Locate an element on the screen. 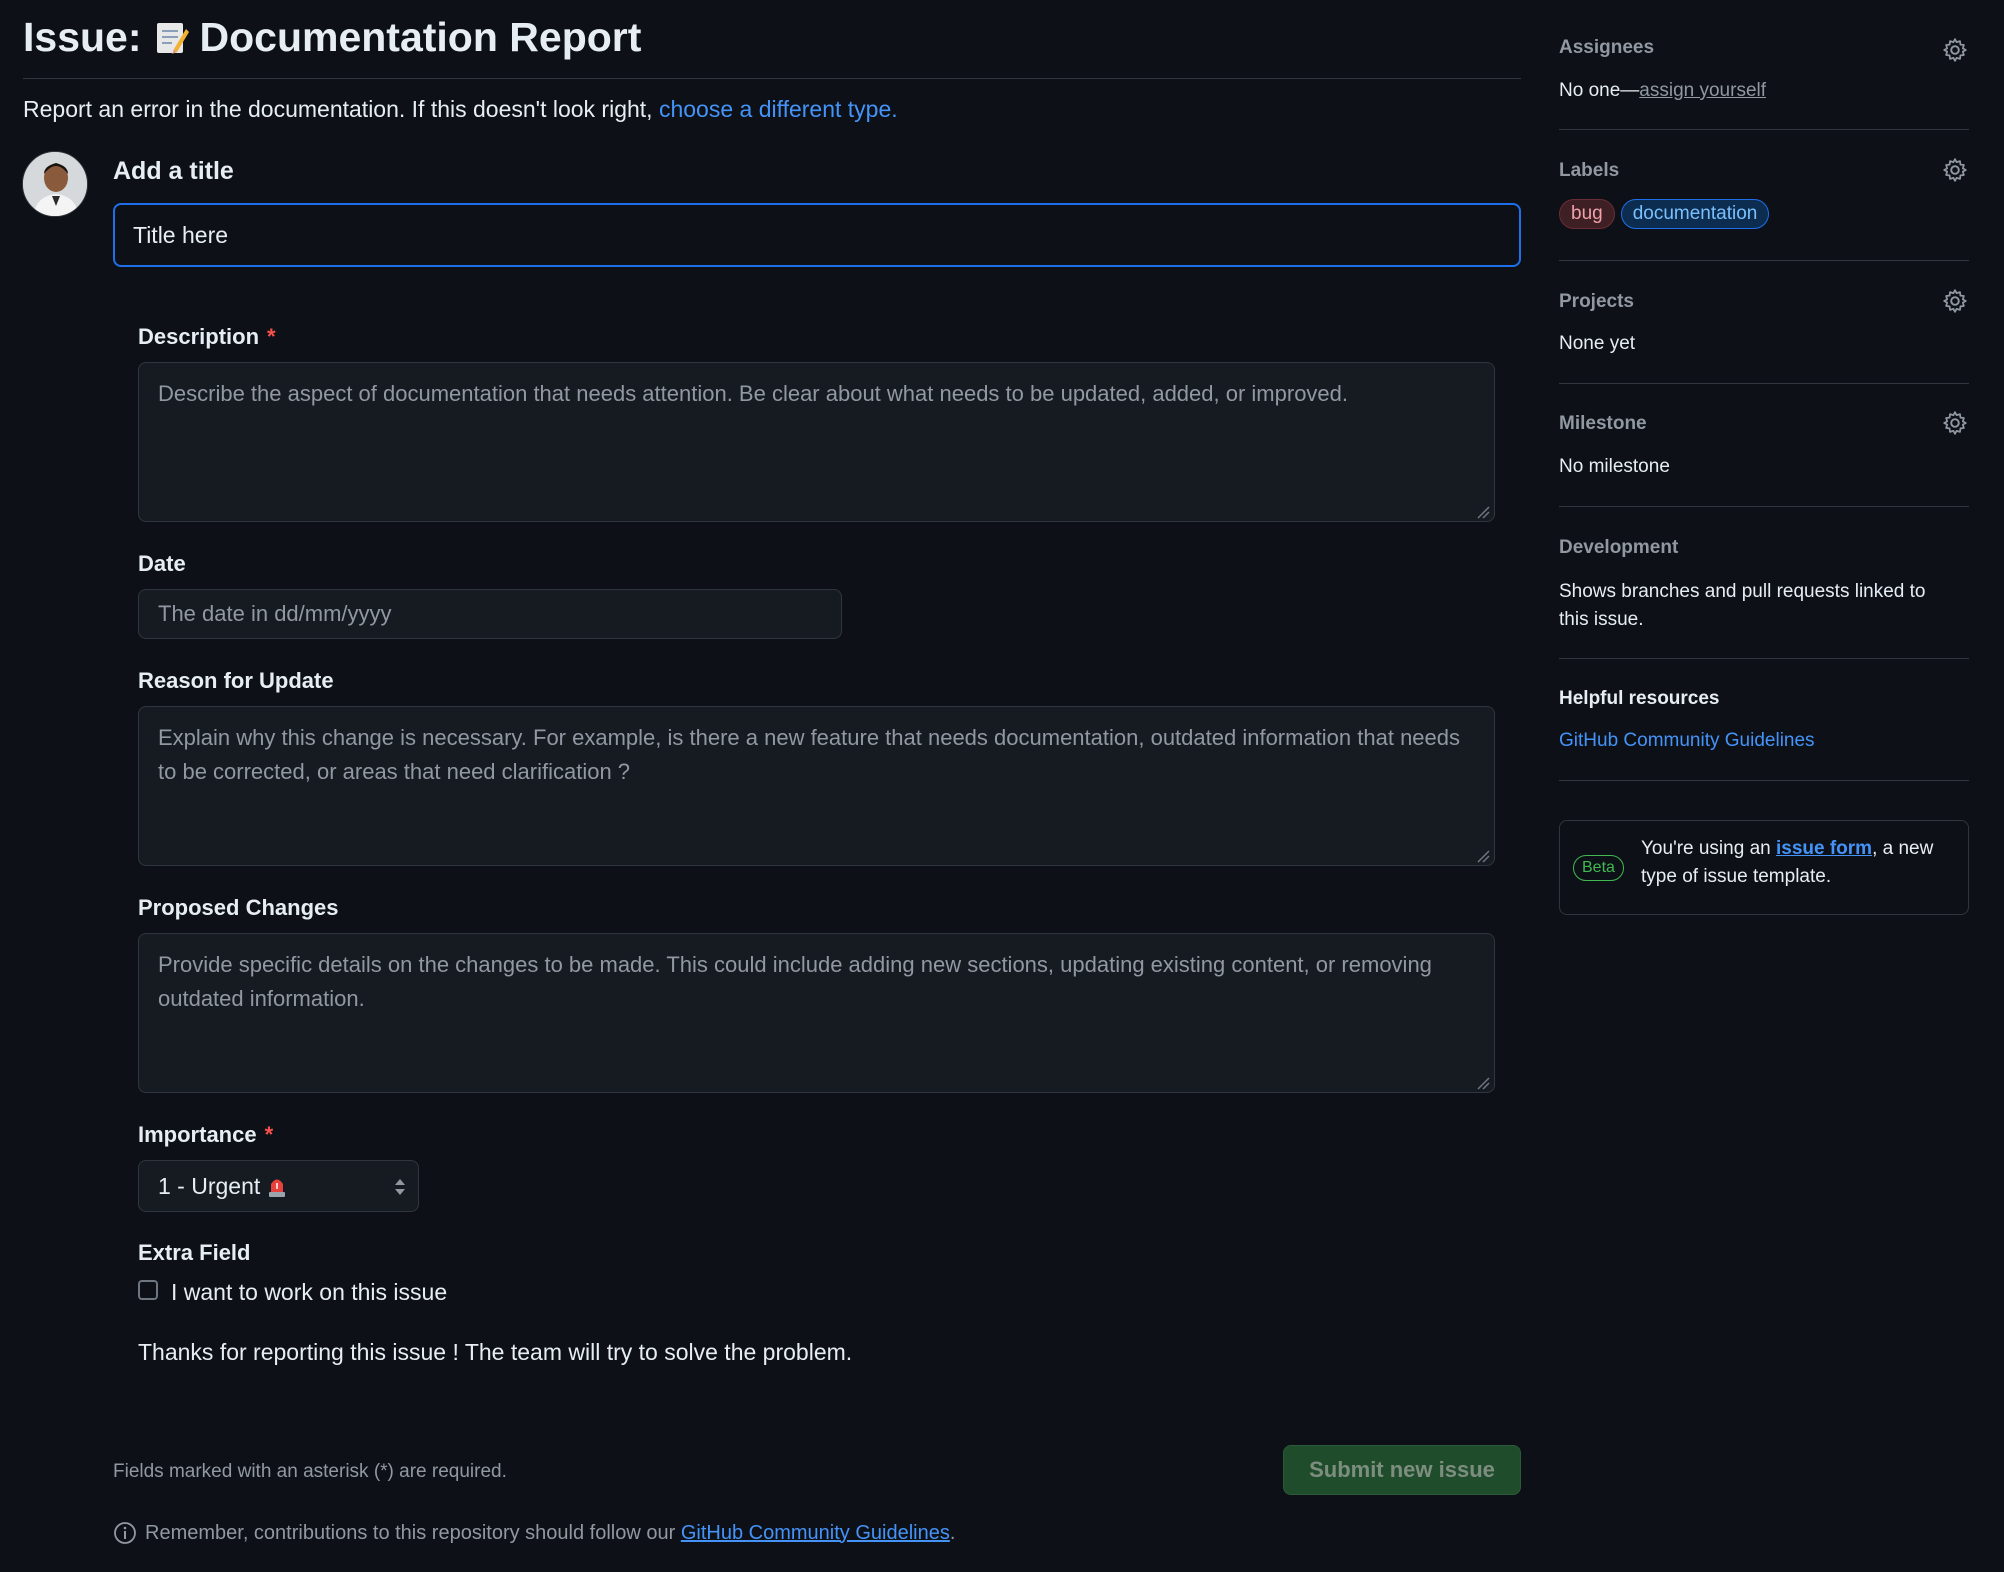  importance-label: Importance * is located at coordinates (205, 1135).